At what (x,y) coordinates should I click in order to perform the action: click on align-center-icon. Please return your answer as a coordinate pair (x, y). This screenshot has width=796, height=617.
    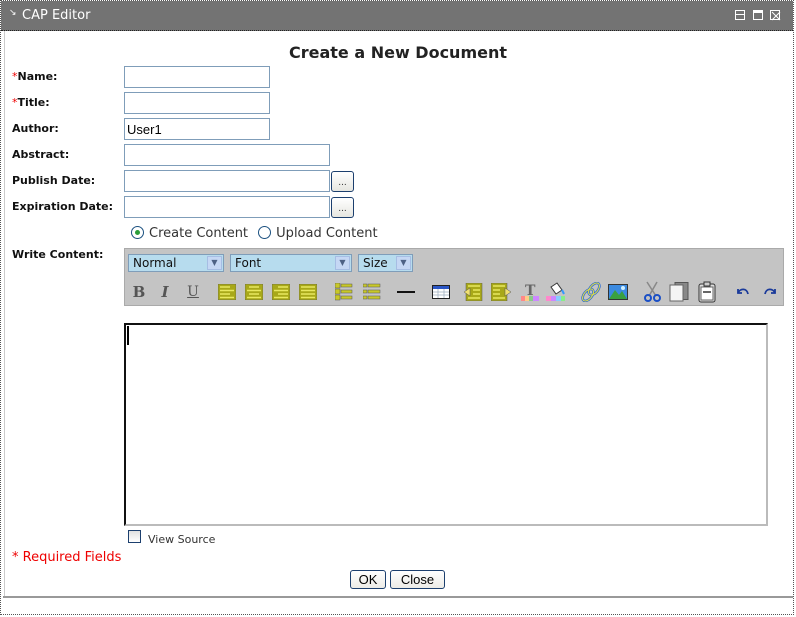
    Looking at the image, I should click on (254, 292).